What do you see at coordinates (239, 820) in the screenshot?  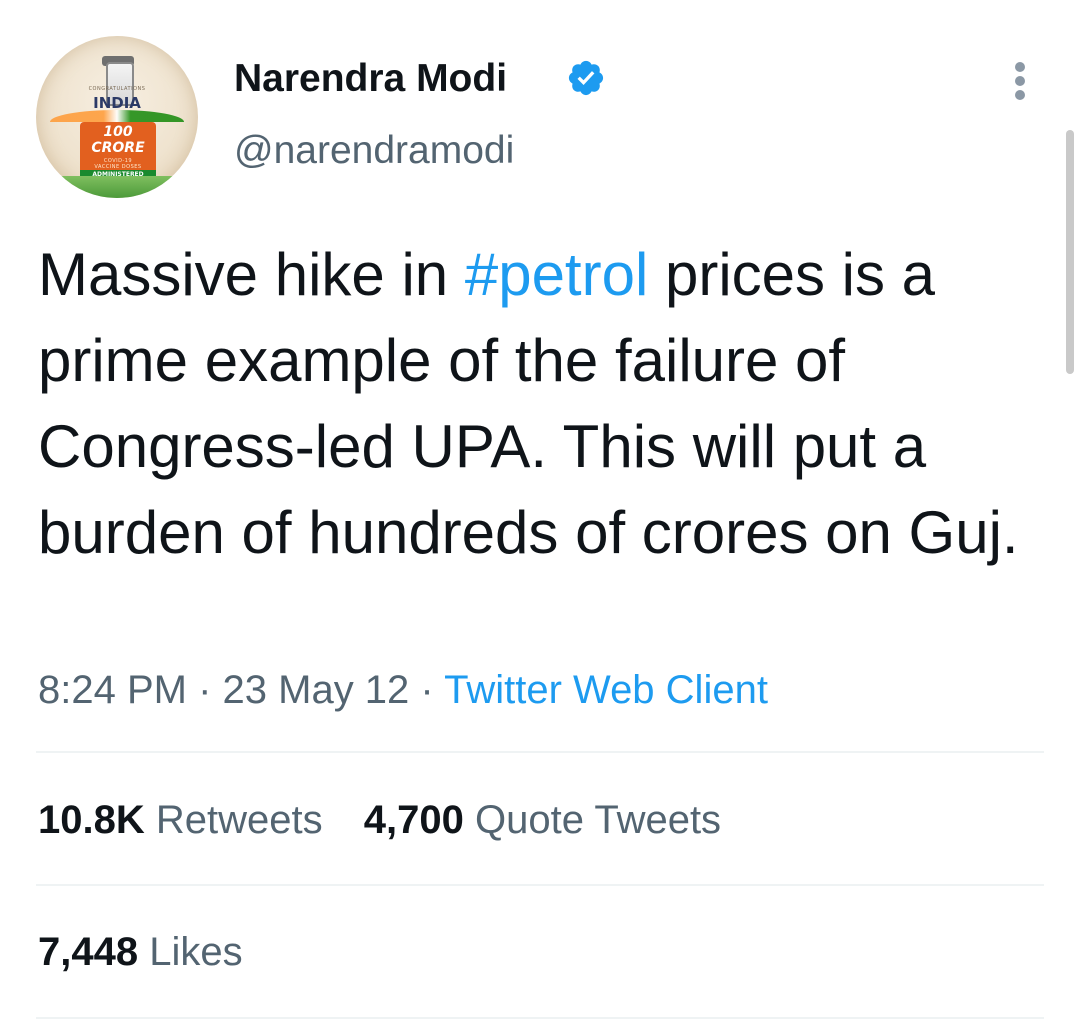 I see `retweets-label: Retweets` at bounding box center [239, 820].